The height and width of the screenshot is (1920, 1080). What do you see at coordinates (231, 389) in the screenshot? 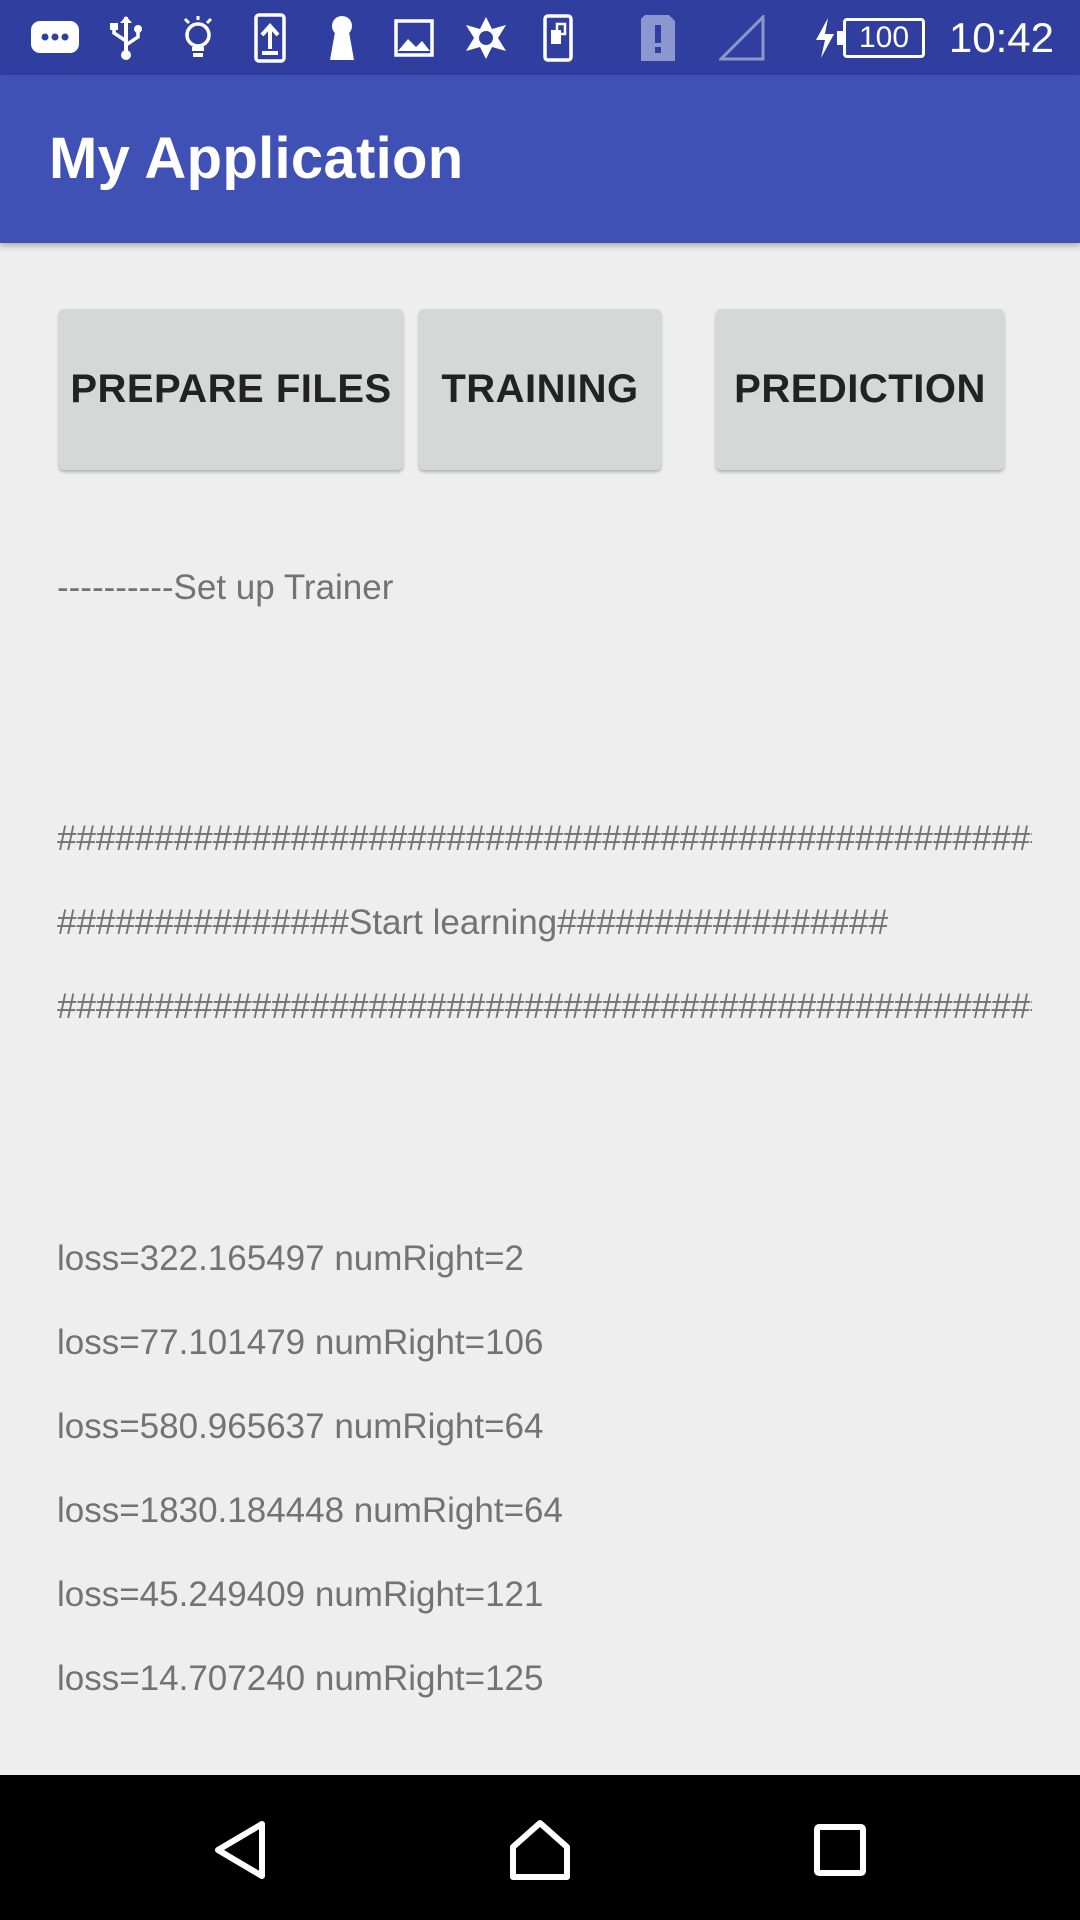
I see `prepare-files-button: PREPARE FILES` at bounding box center [231, 389].